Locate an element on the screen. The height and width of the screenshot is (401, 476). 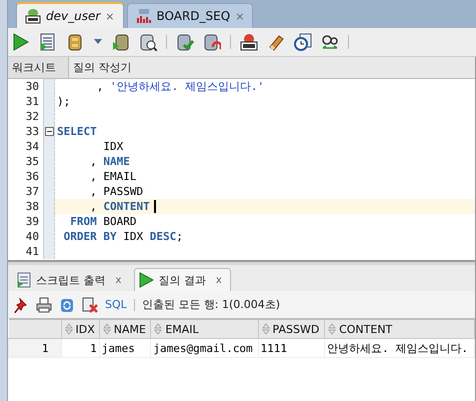
pin-icon is located at coordinates (21, 304).